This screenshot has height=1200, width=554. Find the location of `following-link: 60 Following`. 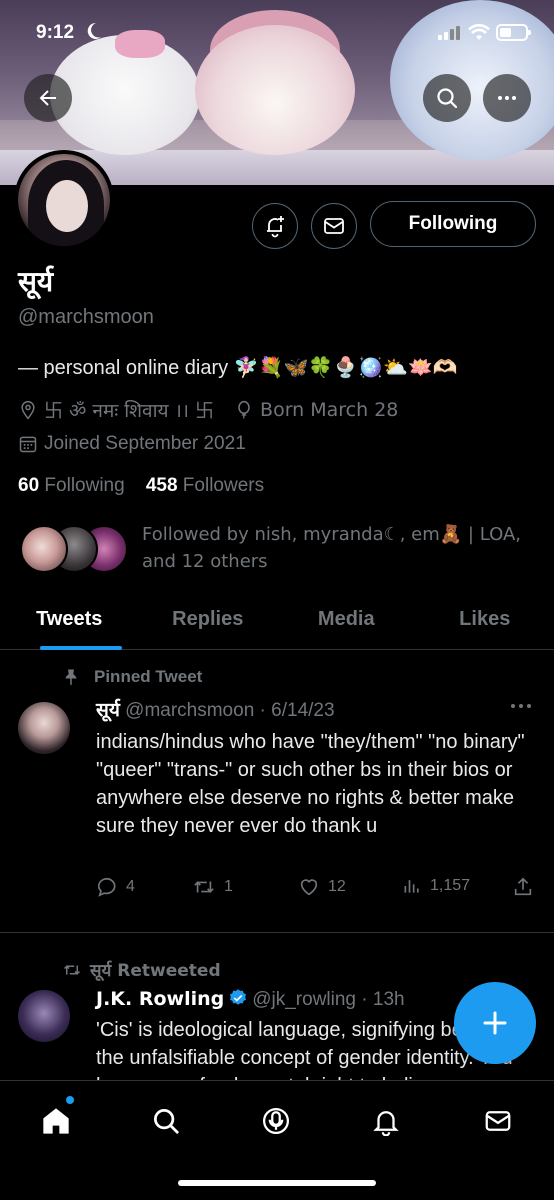

following-link: 60 Following is located at coordinates (71, 485).